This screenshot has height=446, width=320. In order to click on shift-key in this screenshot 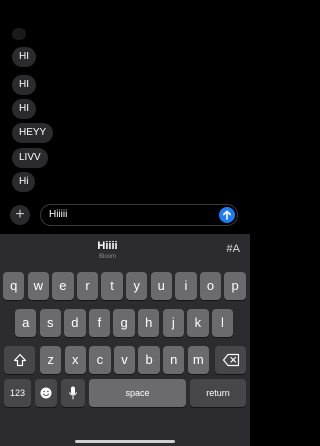, I will do `click(19, 360)`.